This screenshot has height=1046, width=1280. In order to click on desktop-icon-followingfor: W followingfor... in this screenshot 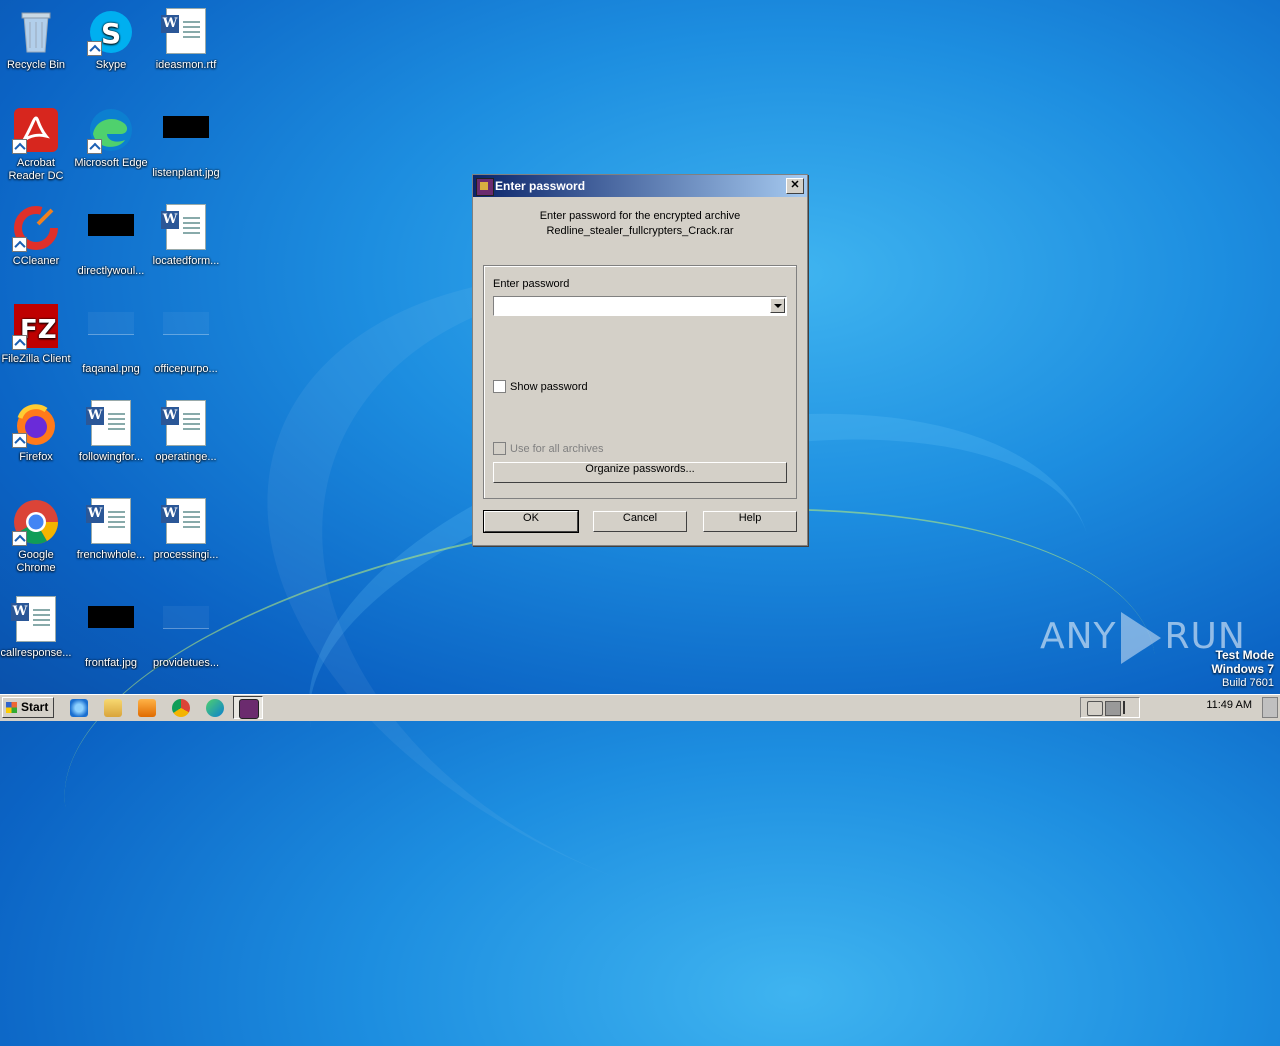, I will do `click(111, 430)`.